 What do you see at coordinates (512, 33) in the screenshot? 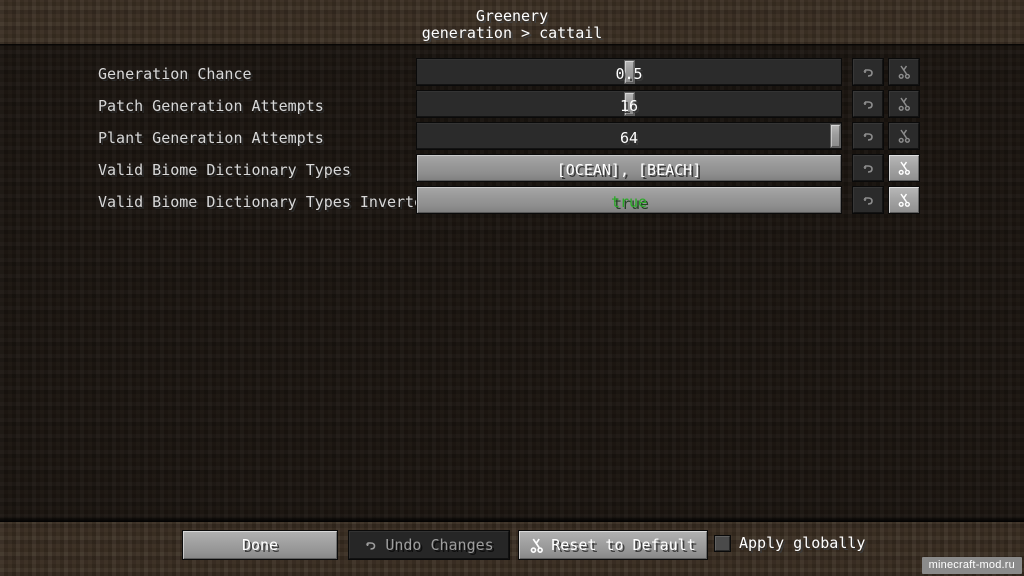
I see `breadcrumb: generation > cattail` at bounding box center [512, 33].